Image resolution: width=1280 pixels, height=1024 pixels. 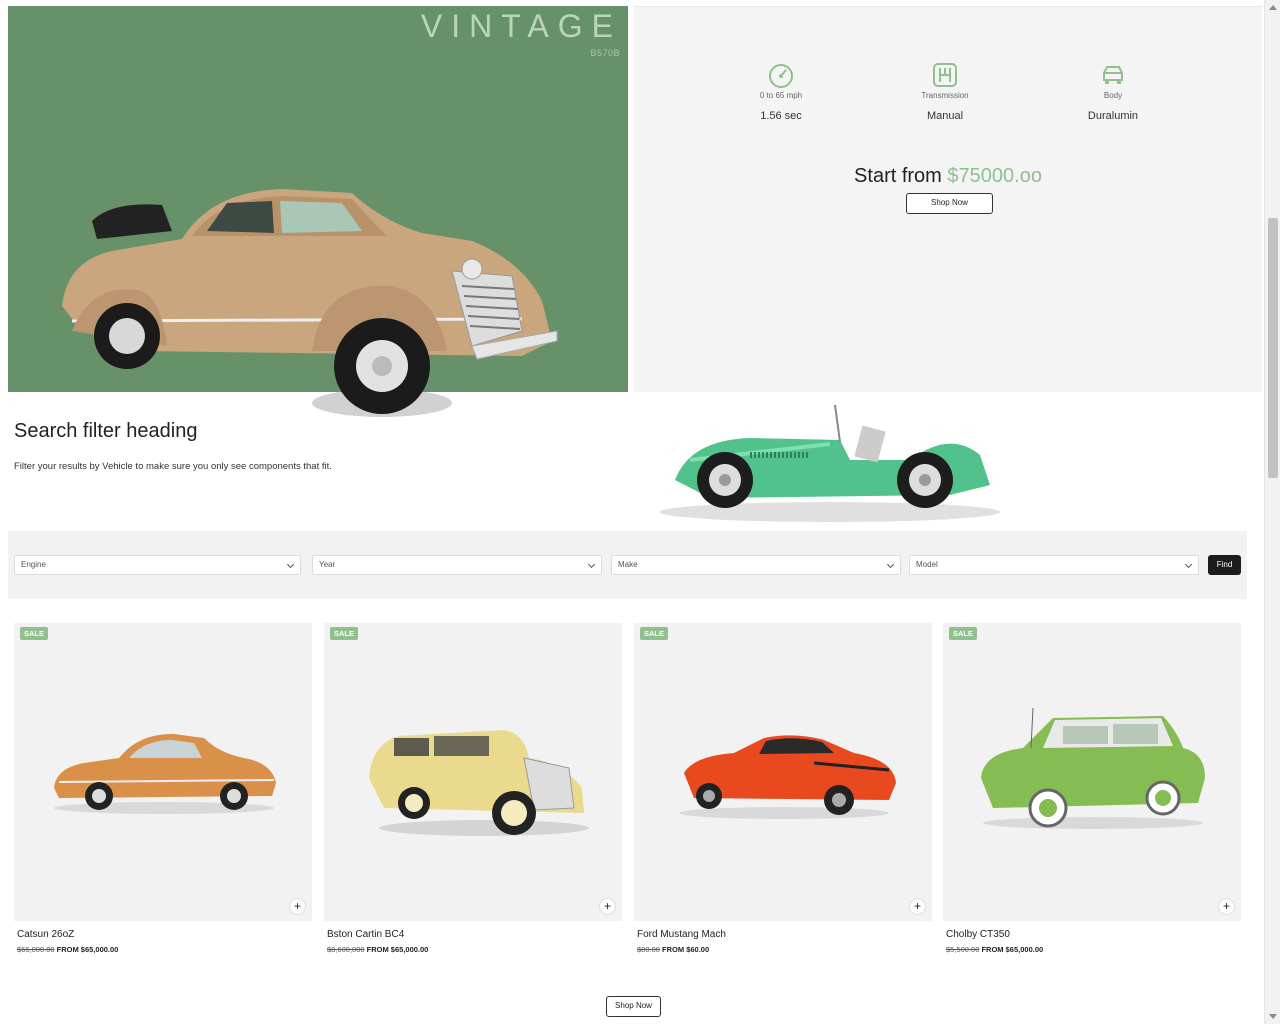 What do you see at coordinates (927, 564) in the screenshot?
I see `model-select-value: Model` at bounding box center [927, 564].